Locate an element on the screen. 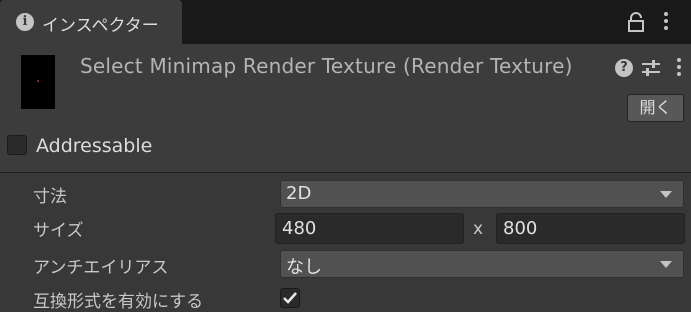  help-icon: ? is located at coordinates (624, 68).